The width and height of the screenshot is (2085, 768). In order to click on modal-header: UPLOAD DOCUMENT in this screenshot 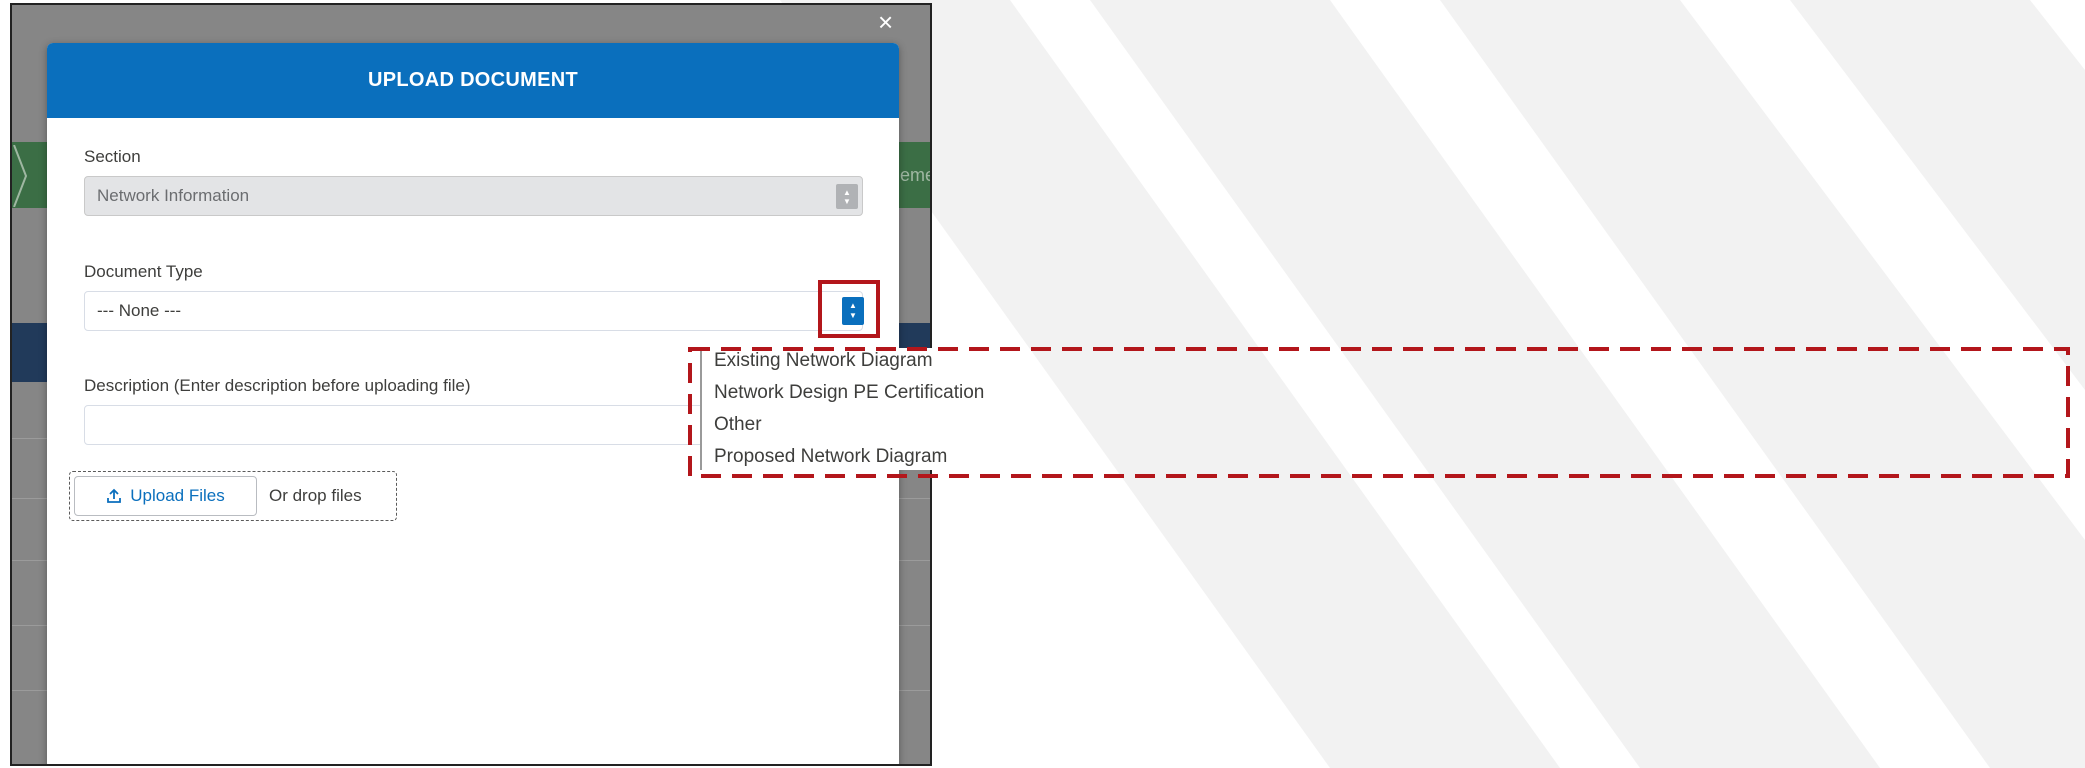, I will do `click(473, 80)`.